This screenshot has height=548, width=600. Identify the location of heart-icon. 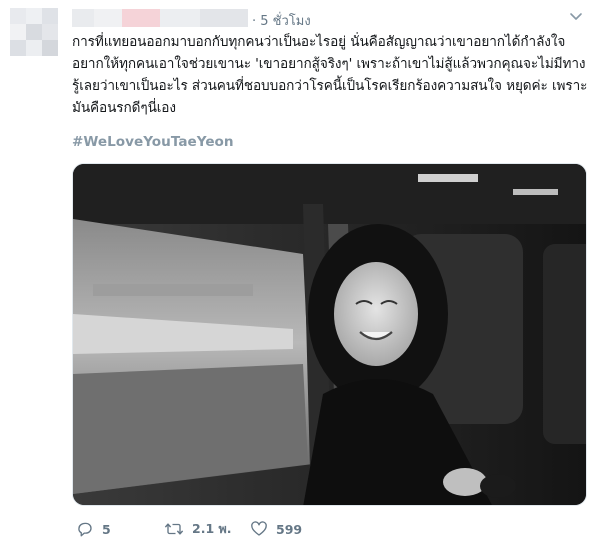
(259, 528).